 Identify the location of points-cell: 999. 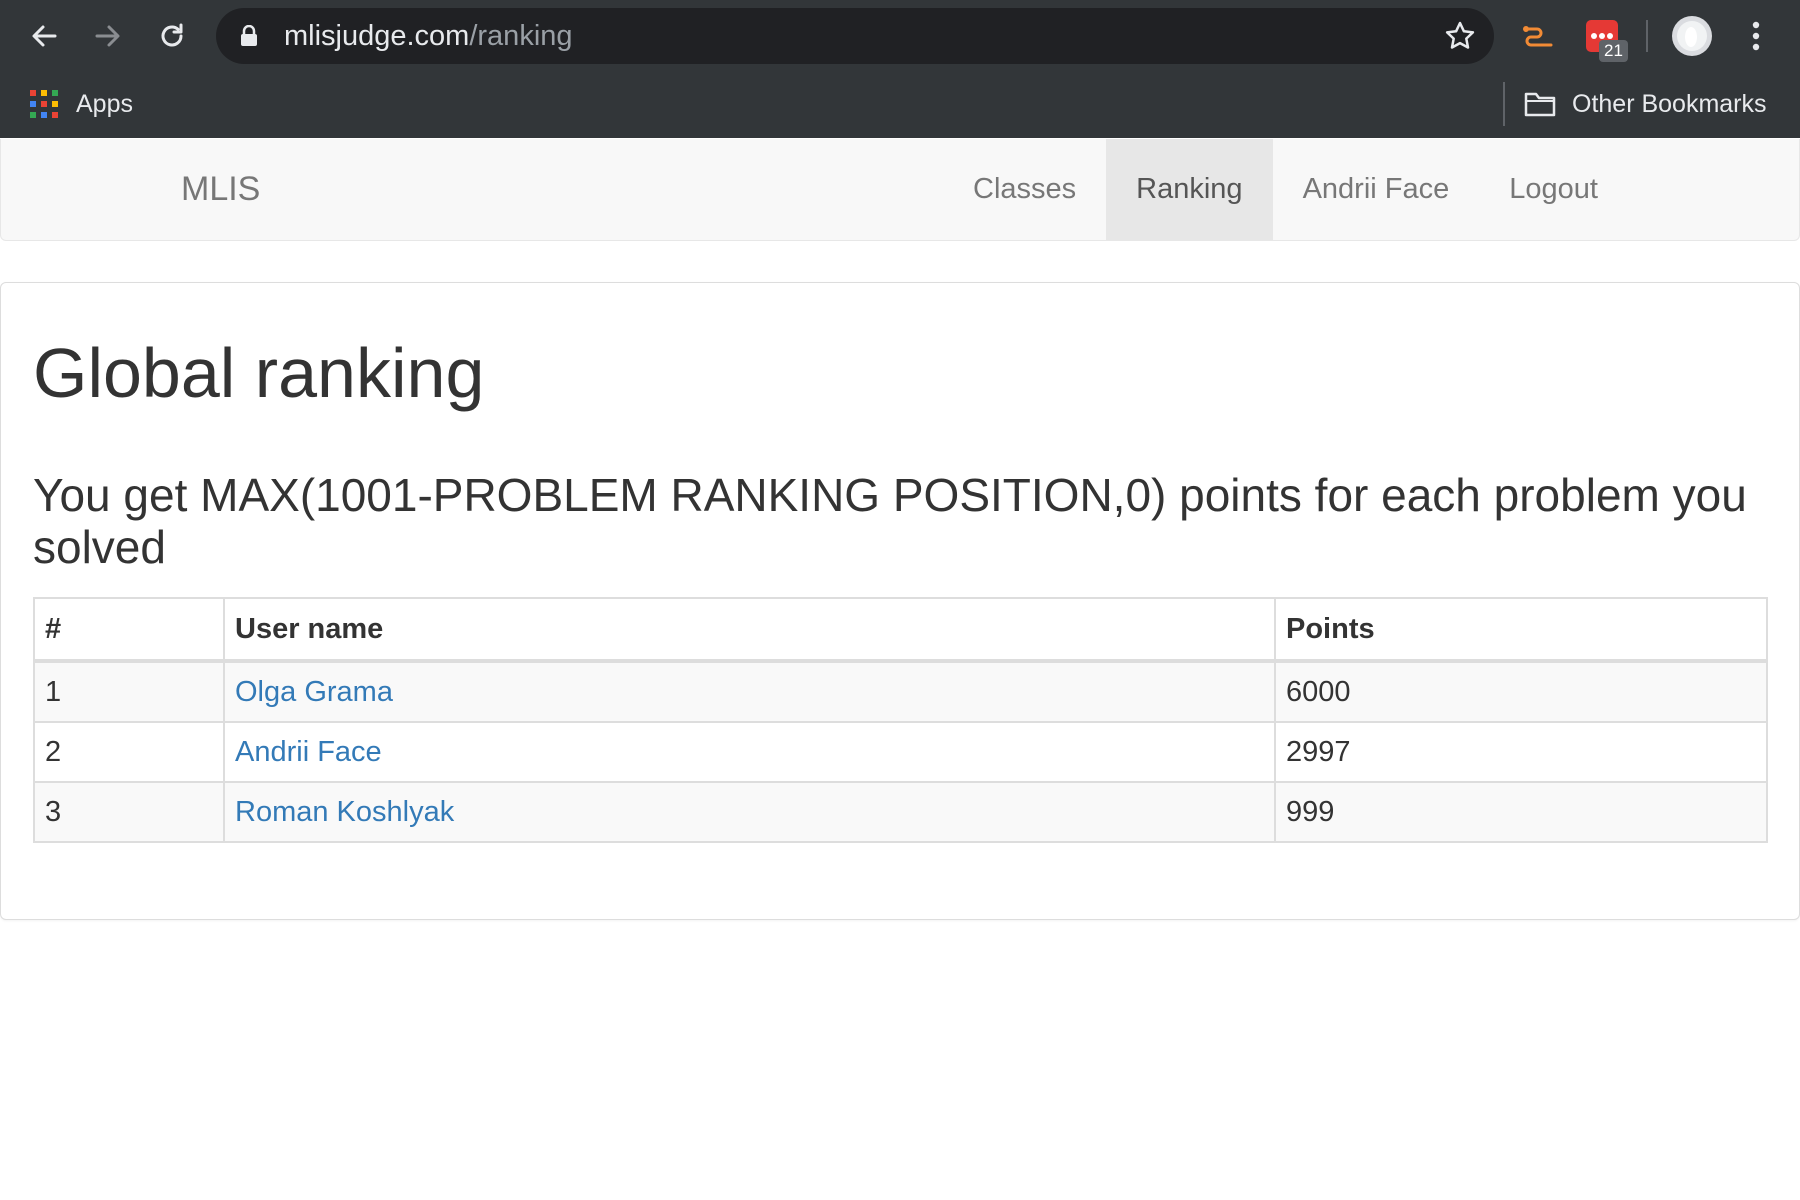
(1521, 812).